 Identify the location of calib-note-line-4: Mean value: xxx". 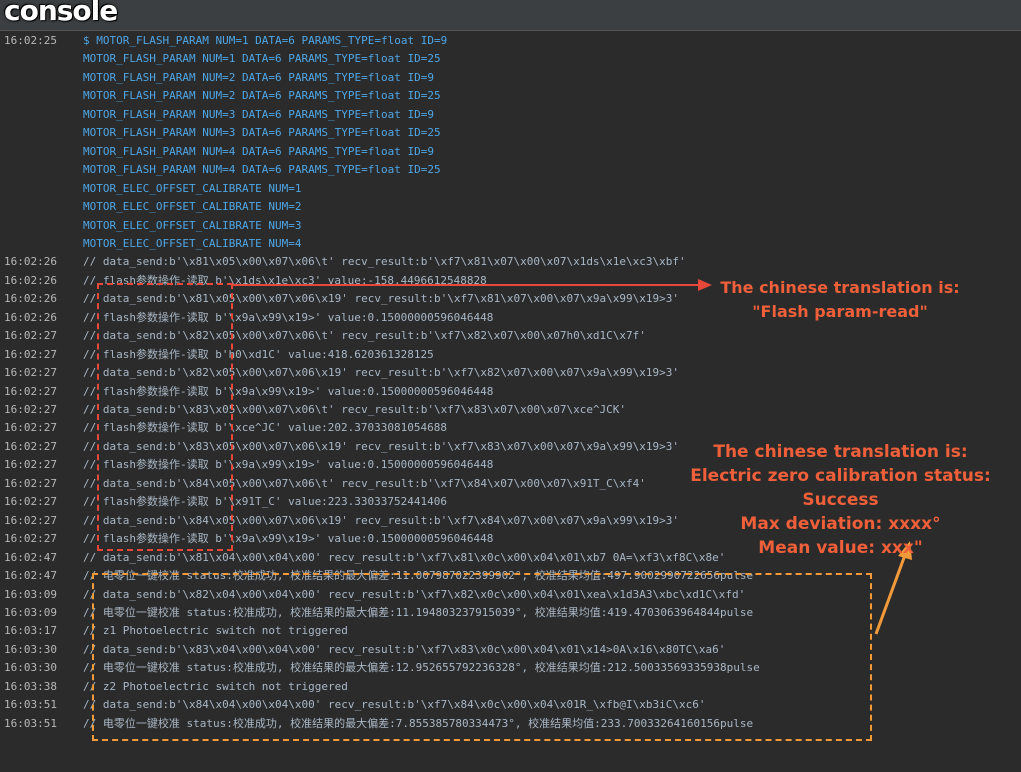
(840, 548).